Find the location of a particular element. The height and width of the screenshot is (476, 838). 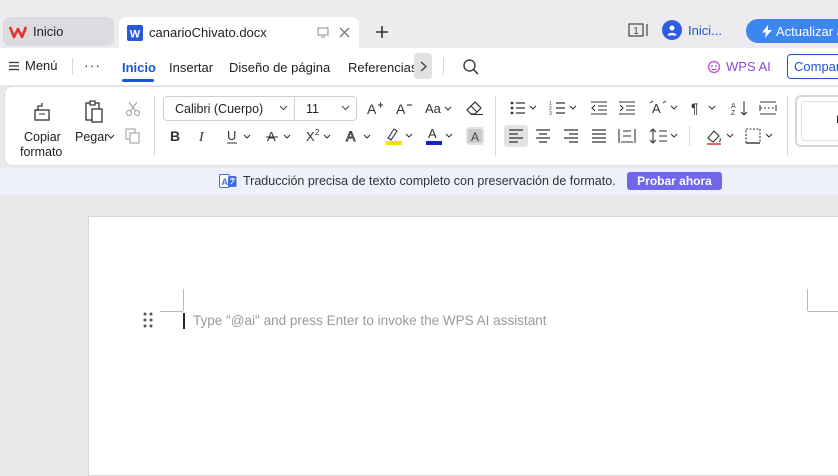

tab-referencias: Referencias is located at coordinates (382, 67).